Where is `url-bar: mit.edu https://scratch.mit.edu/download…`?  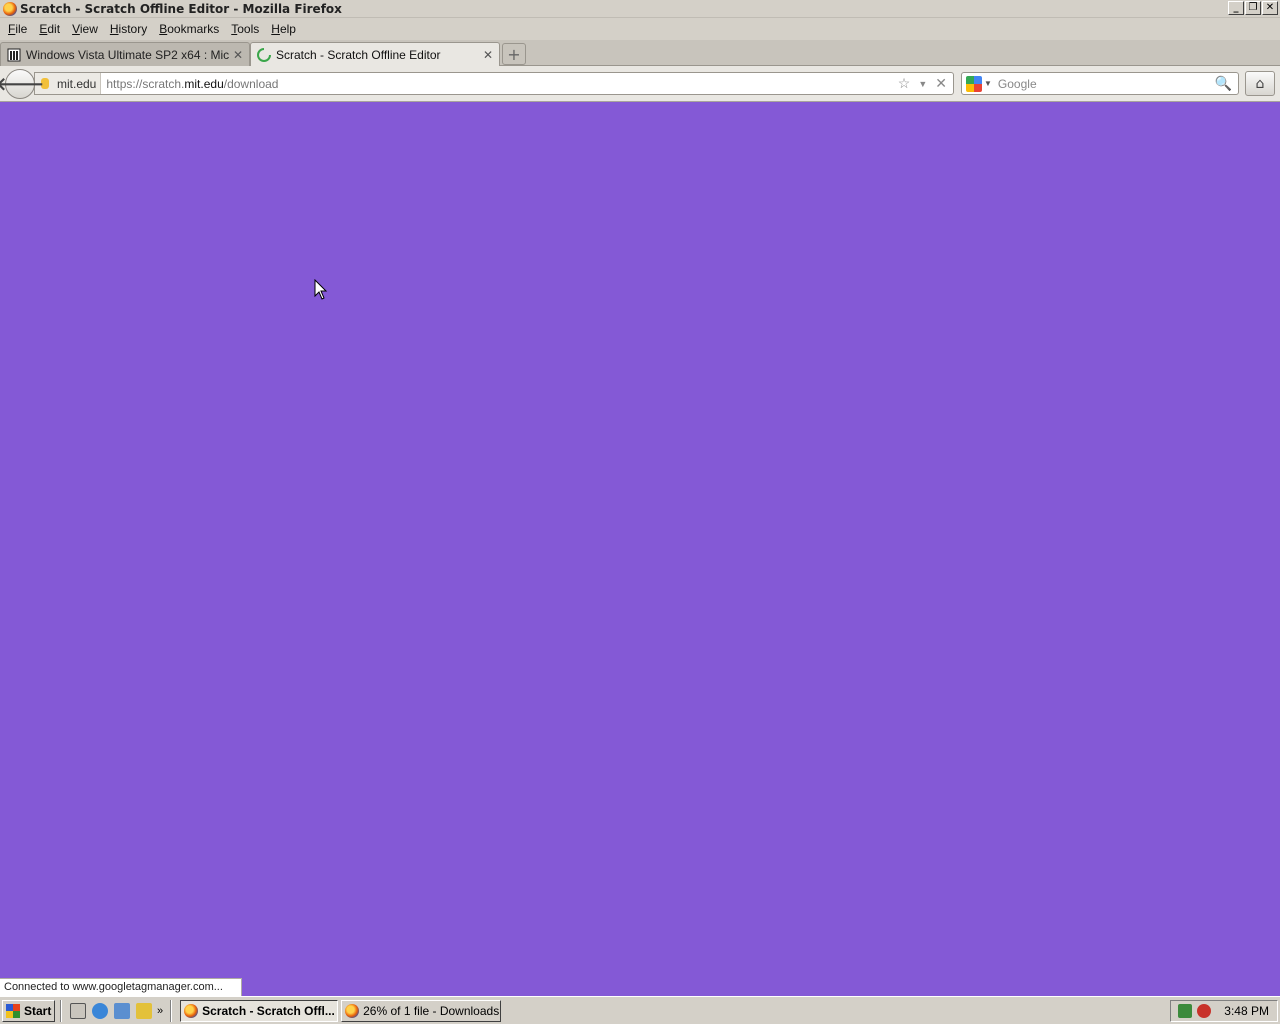 url-bar: mit.edu https://scratch.mit.edu/download… is located at coordinates (494, 83).